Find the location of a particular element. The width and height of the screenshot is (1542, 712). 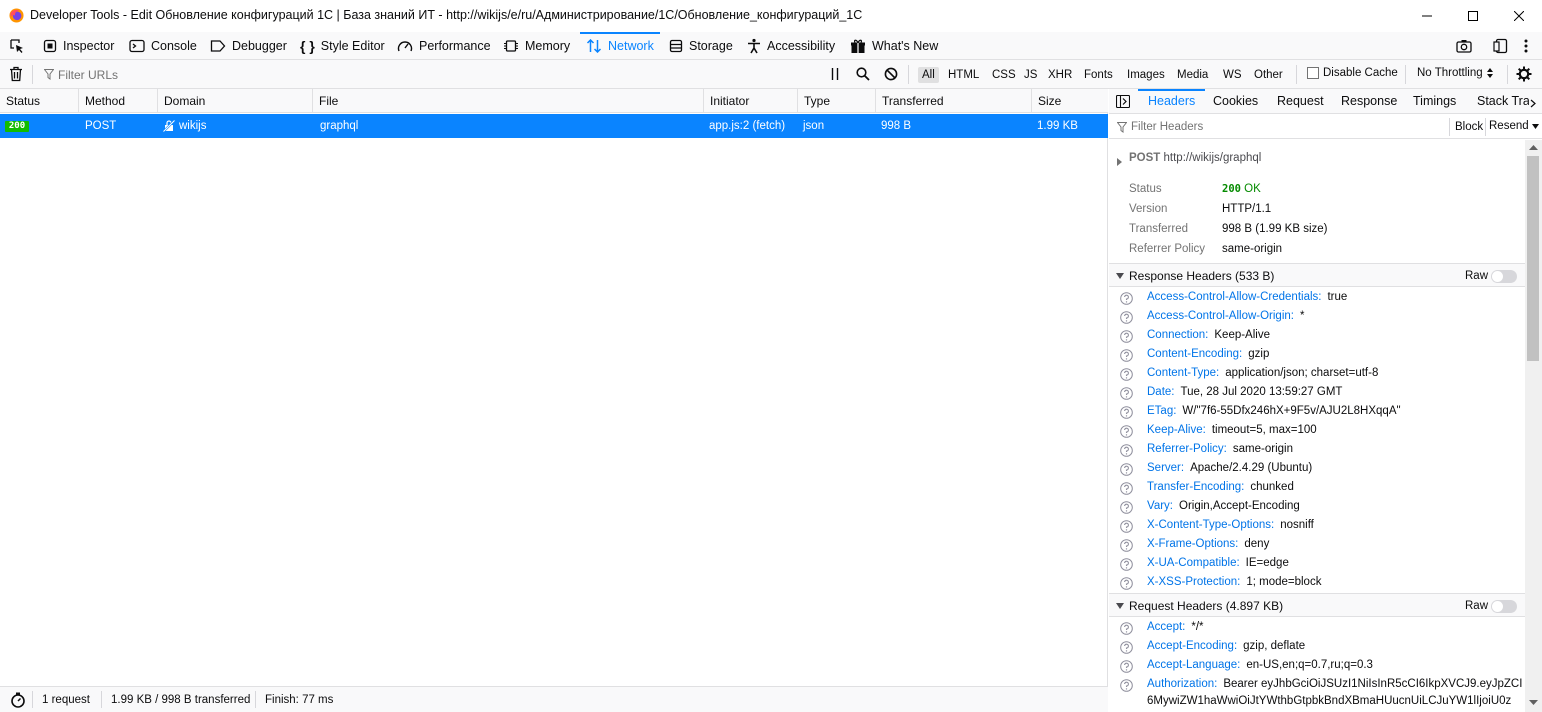

header-row: Access-Control-Allow-Credentials: true is located at coordinates (1317, 298).